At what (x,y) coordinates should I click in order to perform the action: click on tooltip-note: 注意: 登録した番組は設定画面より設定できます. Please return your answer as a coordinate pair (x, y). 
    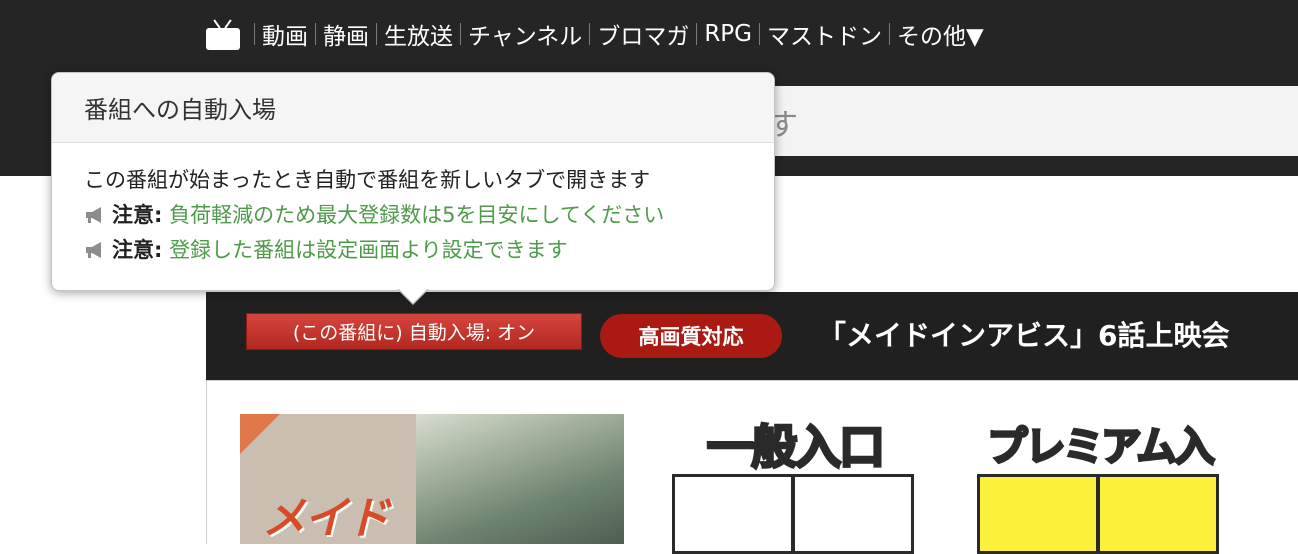
    Looking at the image, I should click on (429, 250).